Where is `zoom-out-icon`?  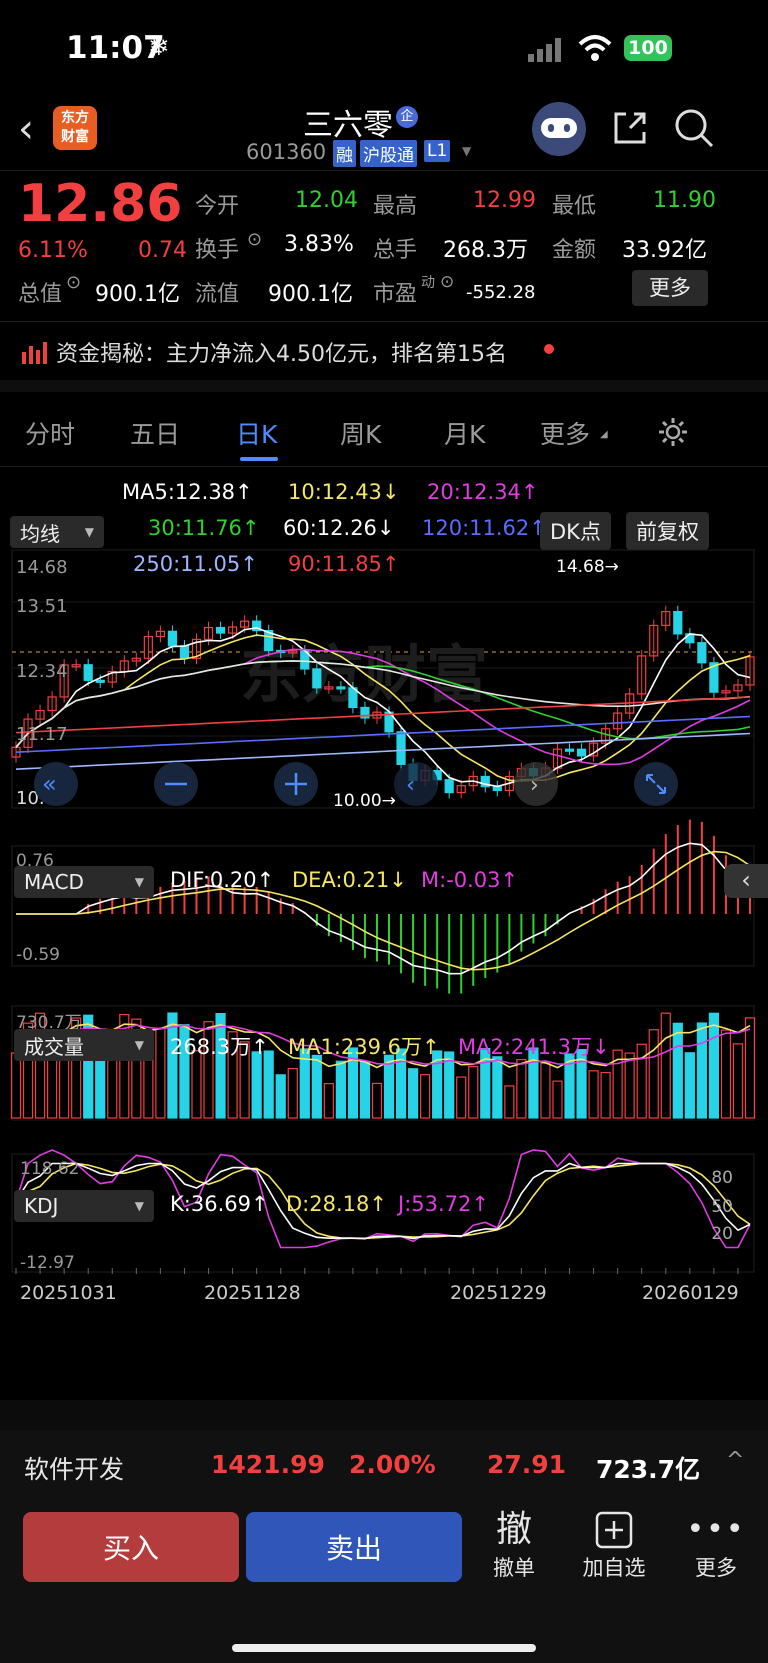 zoom-out-icon is located at coordinates (176, 784).